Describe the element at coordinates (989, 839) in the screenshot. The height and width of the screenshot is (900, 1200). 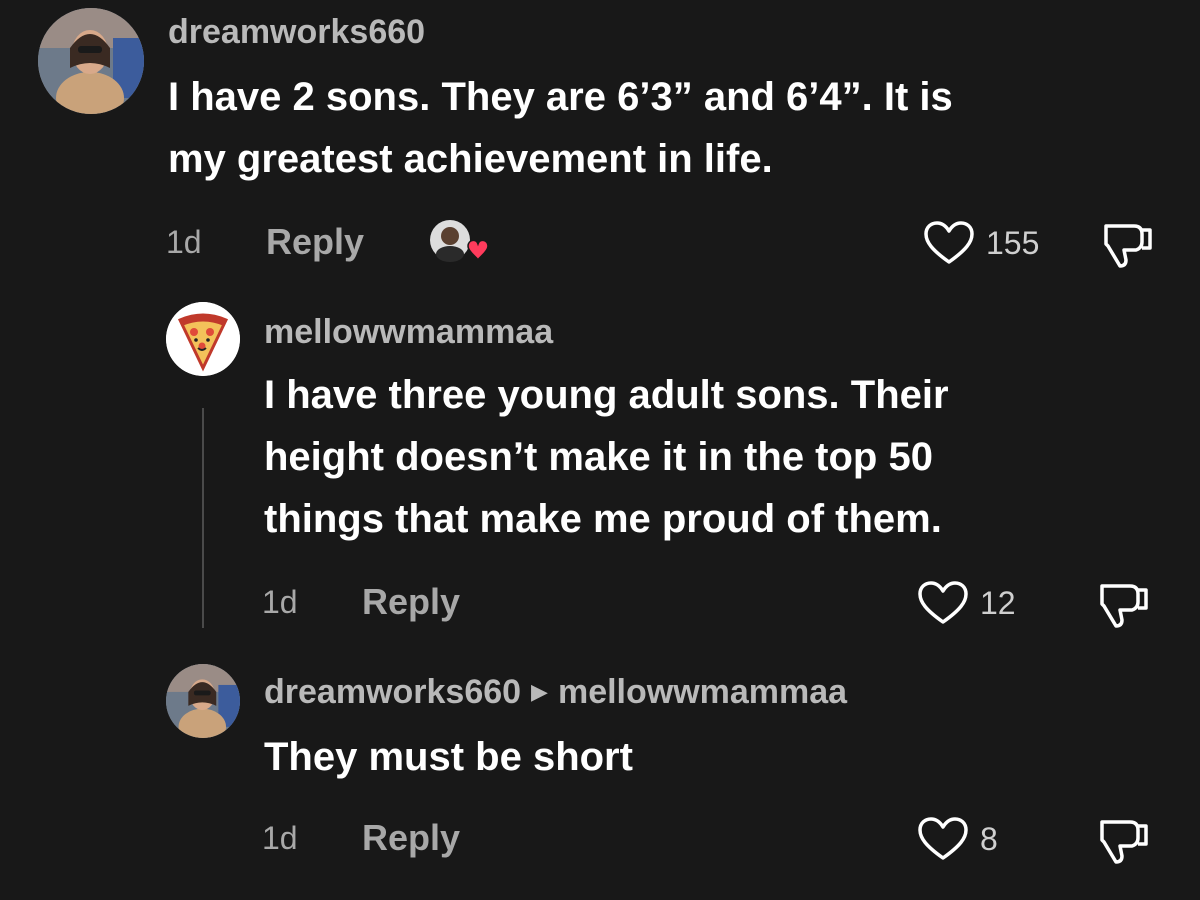
I see `like-count: 8` at that location.